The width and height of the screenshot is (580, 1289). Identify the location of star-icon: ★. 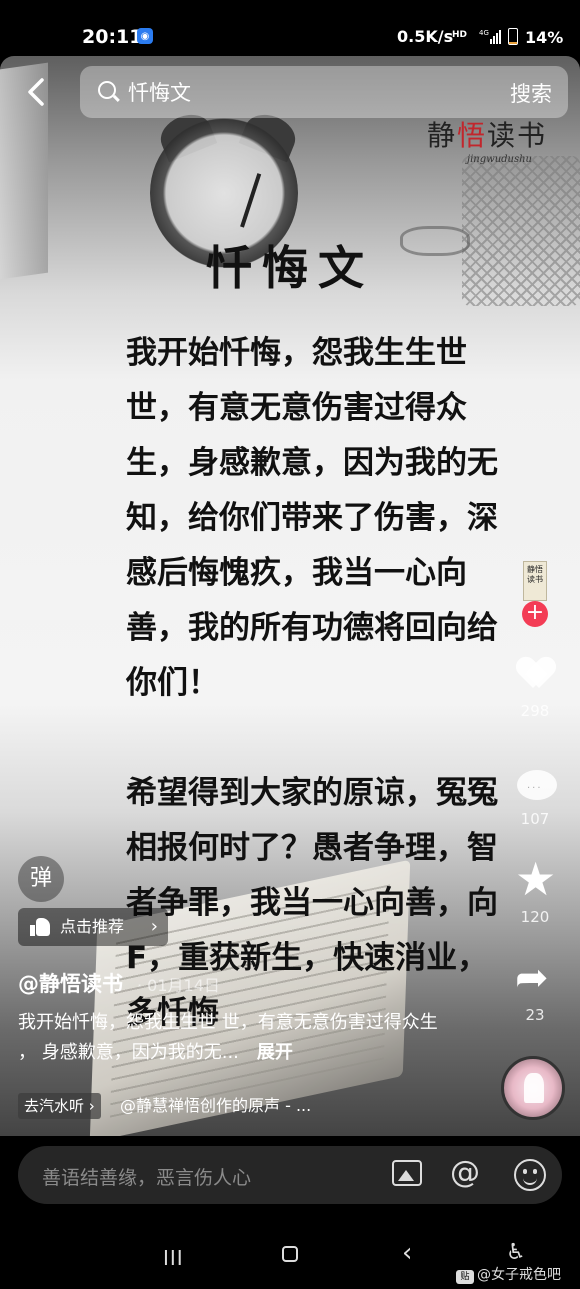
(536, 879).